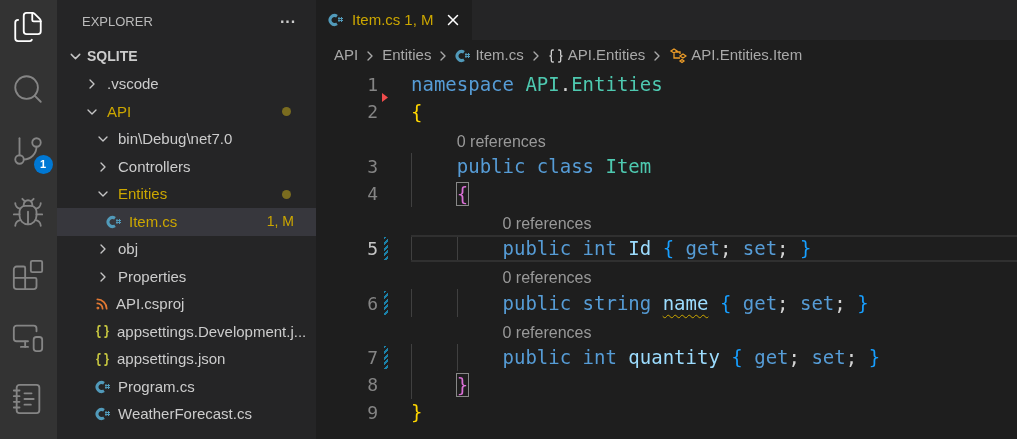 The image size is (1017, 439). I want to click on file-name: API, so click(119, 111).